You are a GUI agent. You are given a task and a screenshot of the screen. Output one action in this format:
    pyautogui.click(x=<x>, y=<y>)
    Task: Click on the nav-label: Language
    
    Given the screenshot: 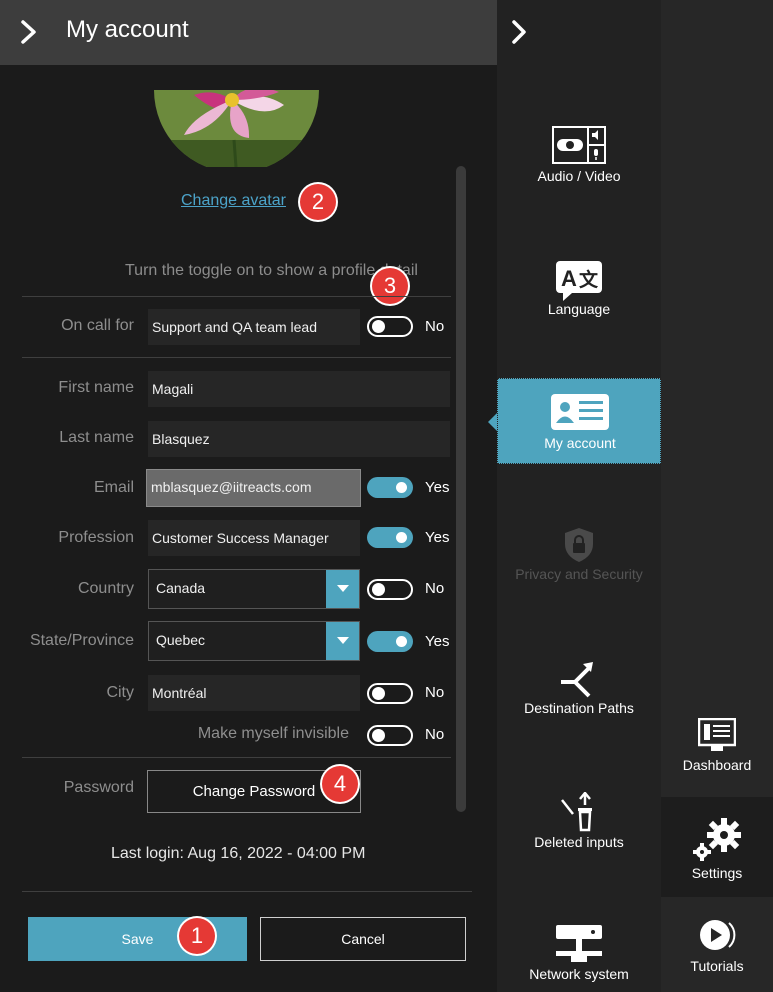 What is the action you would take?
    pyautogui.click(x=579, y=309)
    